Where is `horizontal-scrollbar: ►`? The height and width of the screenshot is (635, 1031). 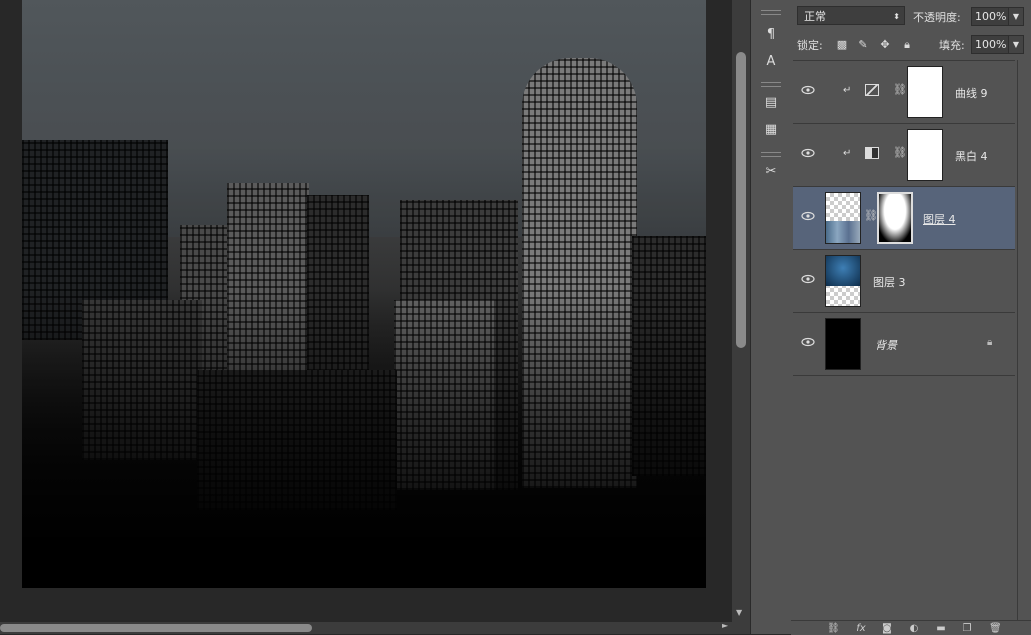
horizontal-scrollbar: ► is located at coordinates (375, 627).